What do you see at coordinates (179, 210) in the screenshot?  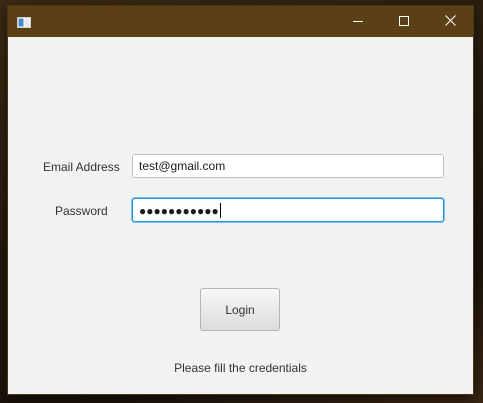 I see `password-value: ●●●●●●●●●●●` at bounding box center [179, 210].